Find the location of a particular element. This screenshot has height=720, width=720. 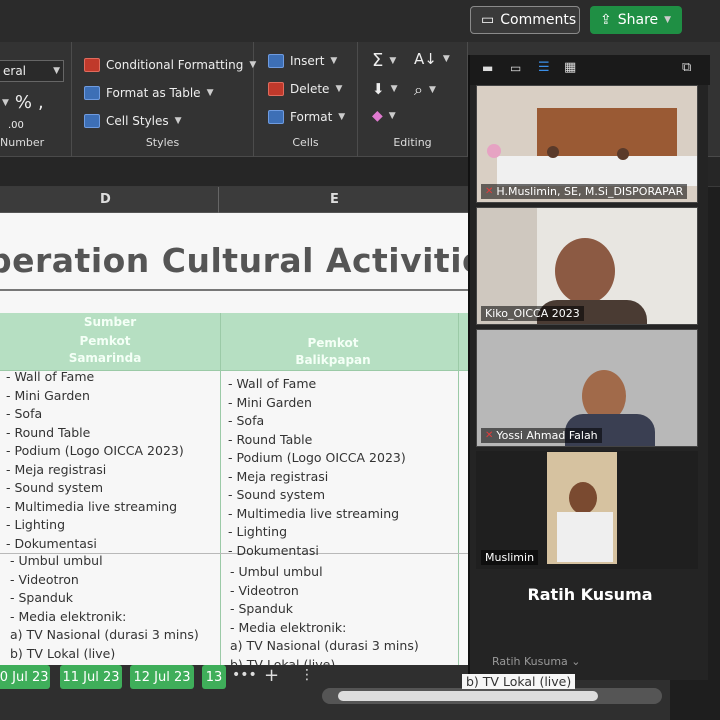

title-bar: ▭ Comments ⇪ Share ▼ is located at coordinates (360, 21).